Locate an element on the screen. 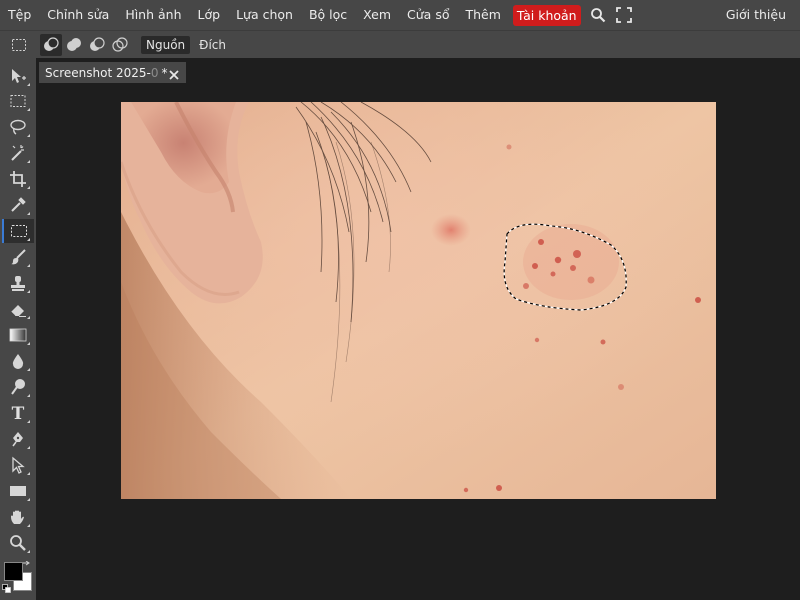 This screenshot has height=600, width=800. close-tab-icon is located at coordinates (174, 73).